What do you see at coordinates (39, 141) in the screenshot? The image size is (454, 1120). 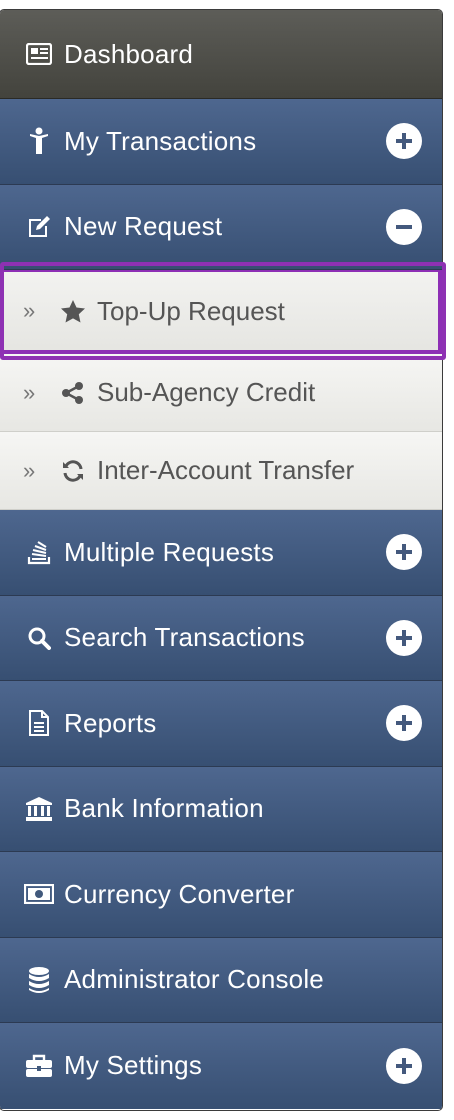 I see `person-icon` at bounding box center [39, 141].